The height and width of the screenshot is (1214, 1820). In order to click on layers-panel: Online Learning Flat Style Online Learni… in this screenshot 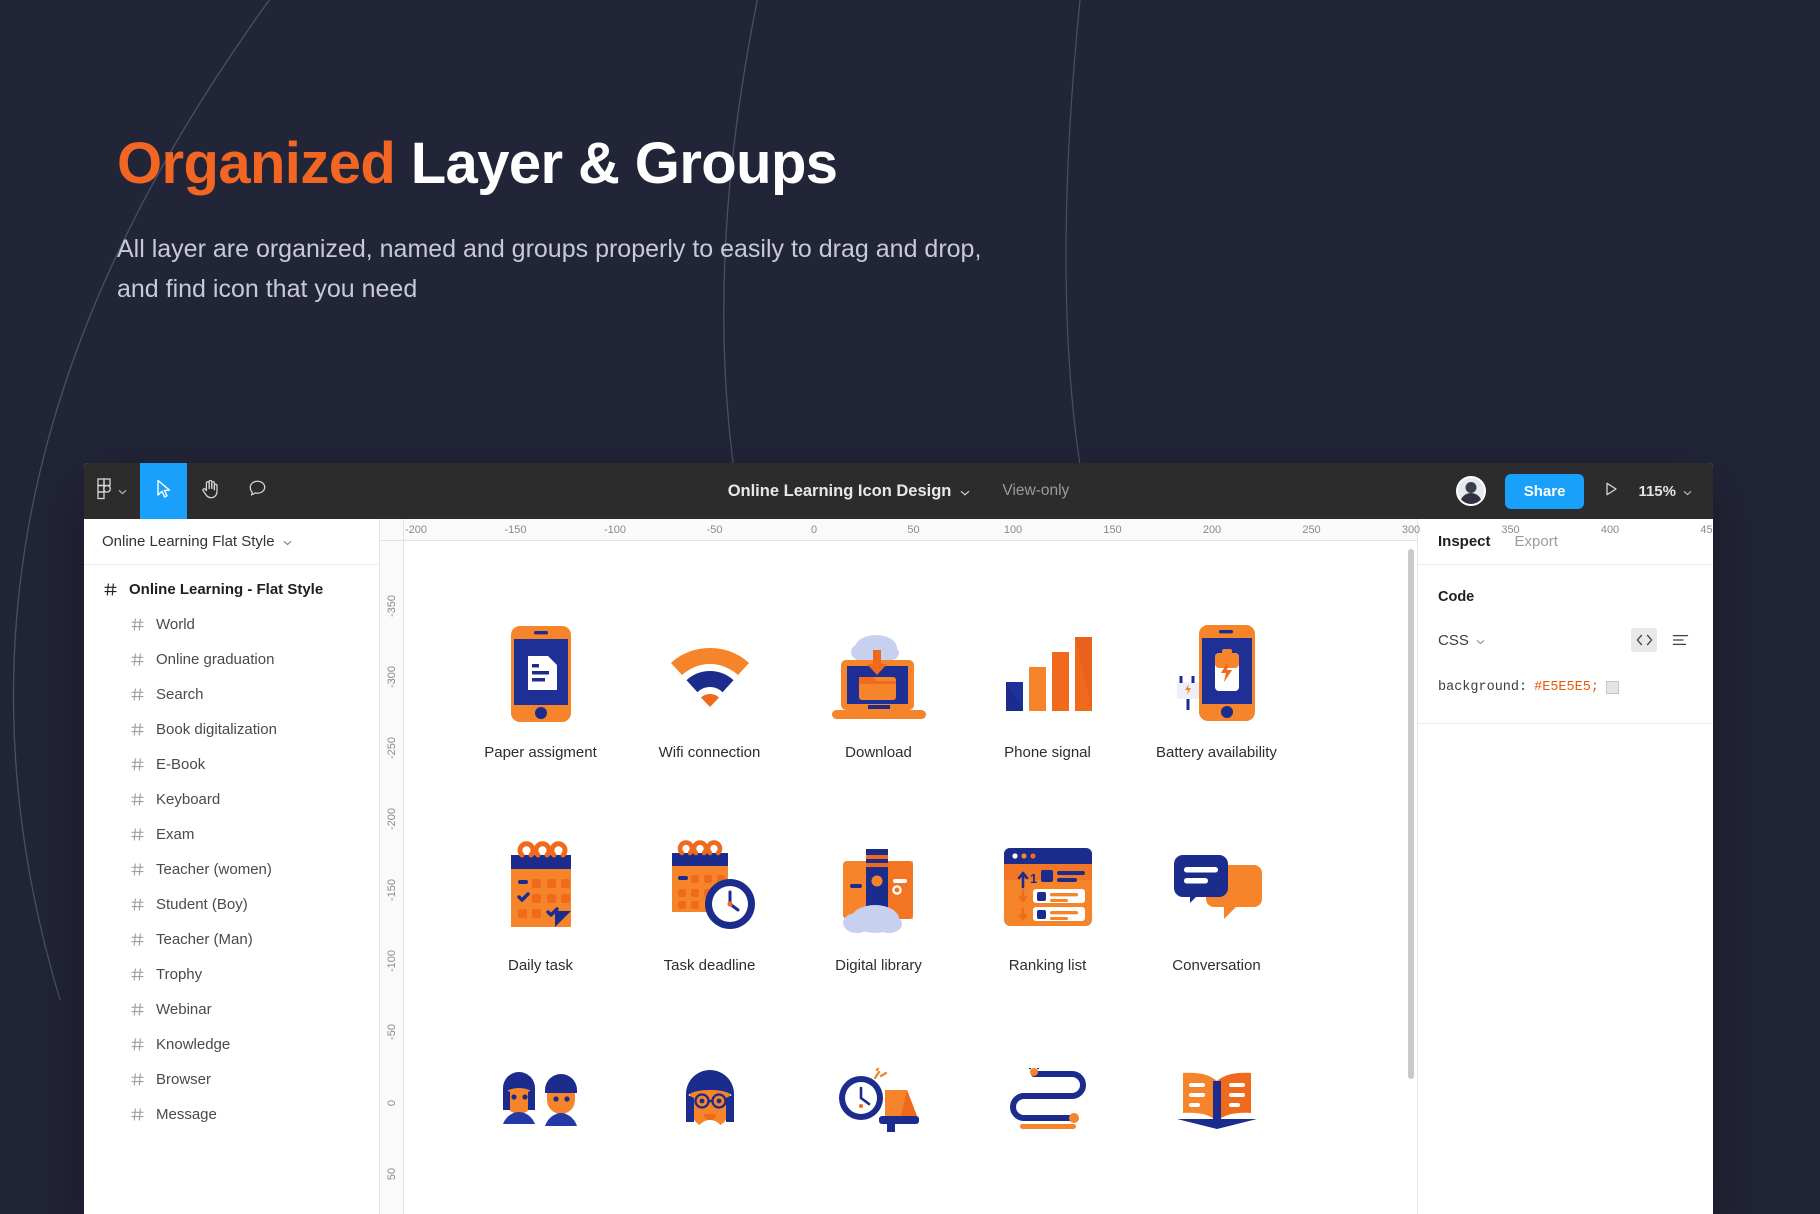, I will do `click(232, 866)`.